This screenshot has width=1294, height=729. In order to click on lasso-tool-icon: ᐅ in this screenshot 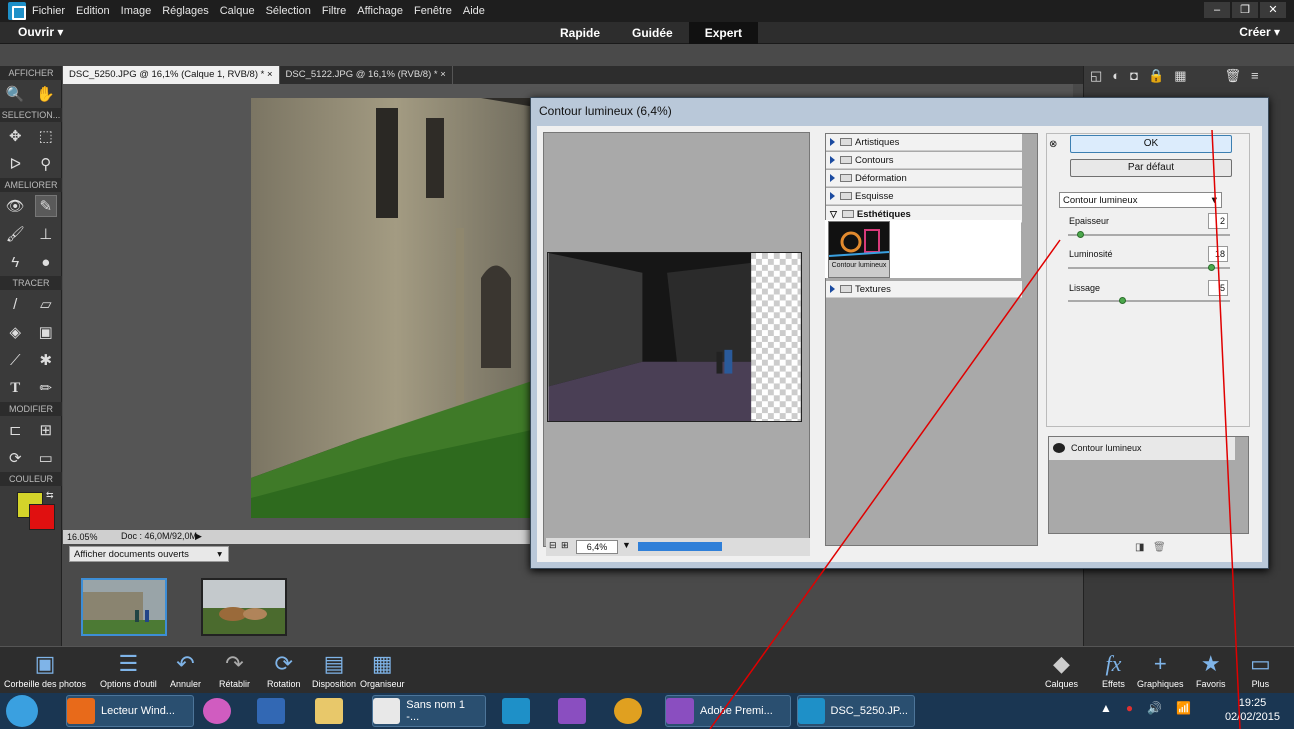, I will do `click(15, 164)`.